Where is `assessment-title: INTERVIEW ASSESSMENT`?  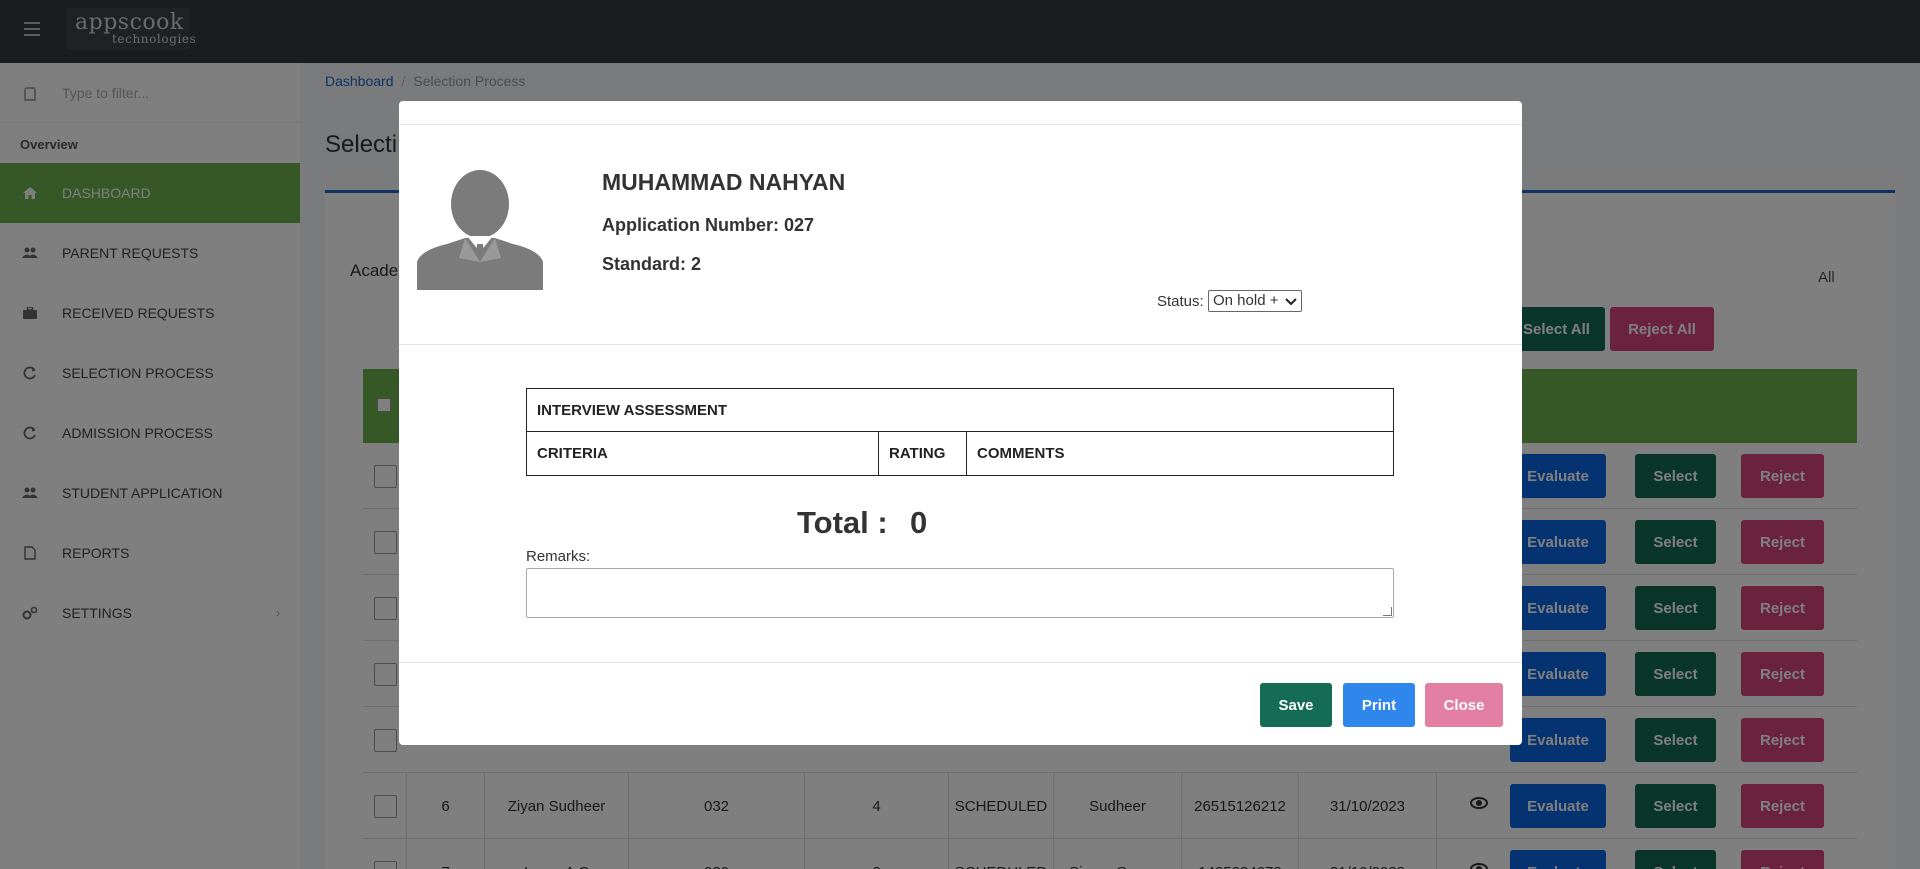 assessment-title: INTERVIEW ASSESSMENT is located at coordinates (960, 410).